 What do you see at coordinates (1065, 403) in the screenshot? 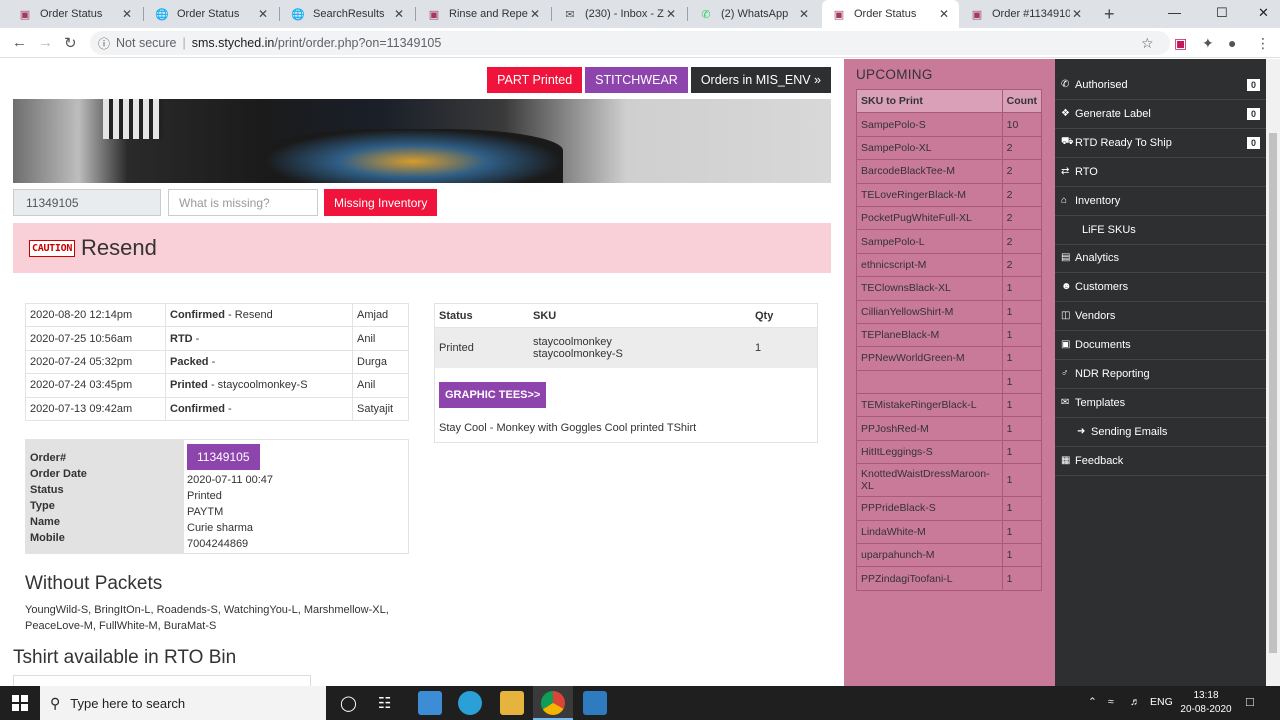
I see `envelope-icon: ✉` at bounding box center [1065, 403].